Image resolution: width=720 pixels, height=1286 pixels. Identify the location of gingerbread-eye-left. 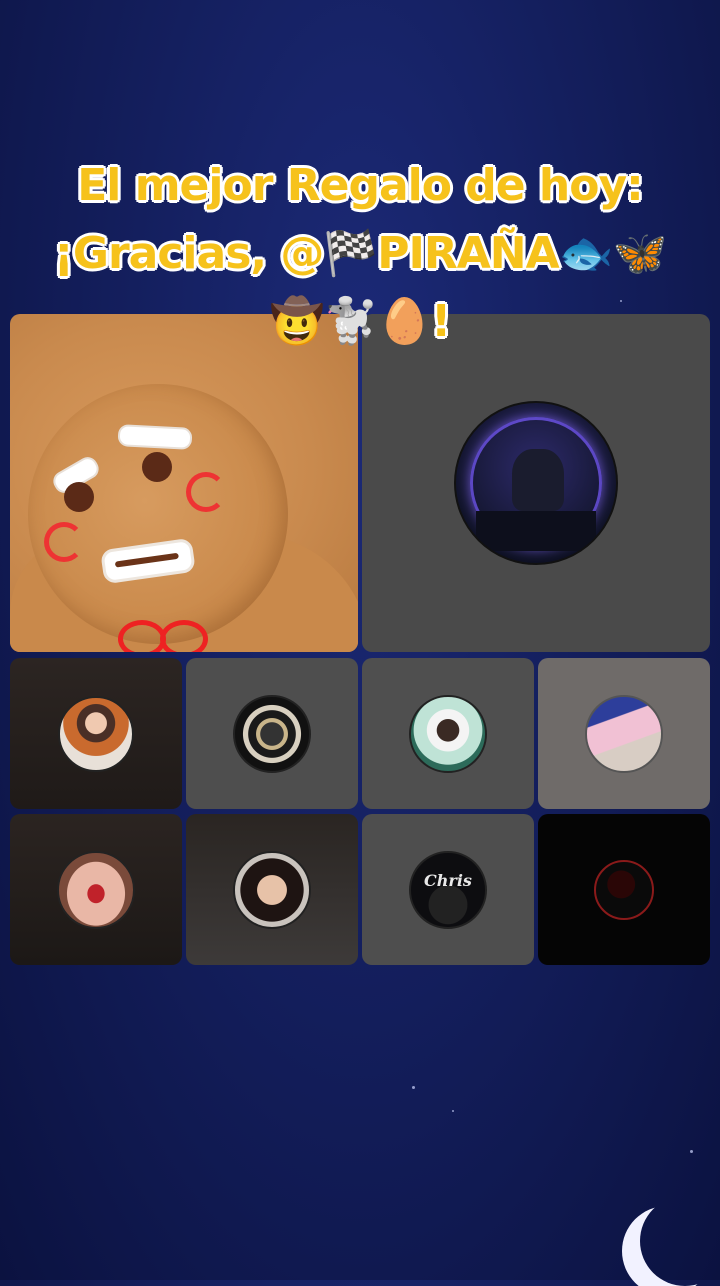
(79, 497).